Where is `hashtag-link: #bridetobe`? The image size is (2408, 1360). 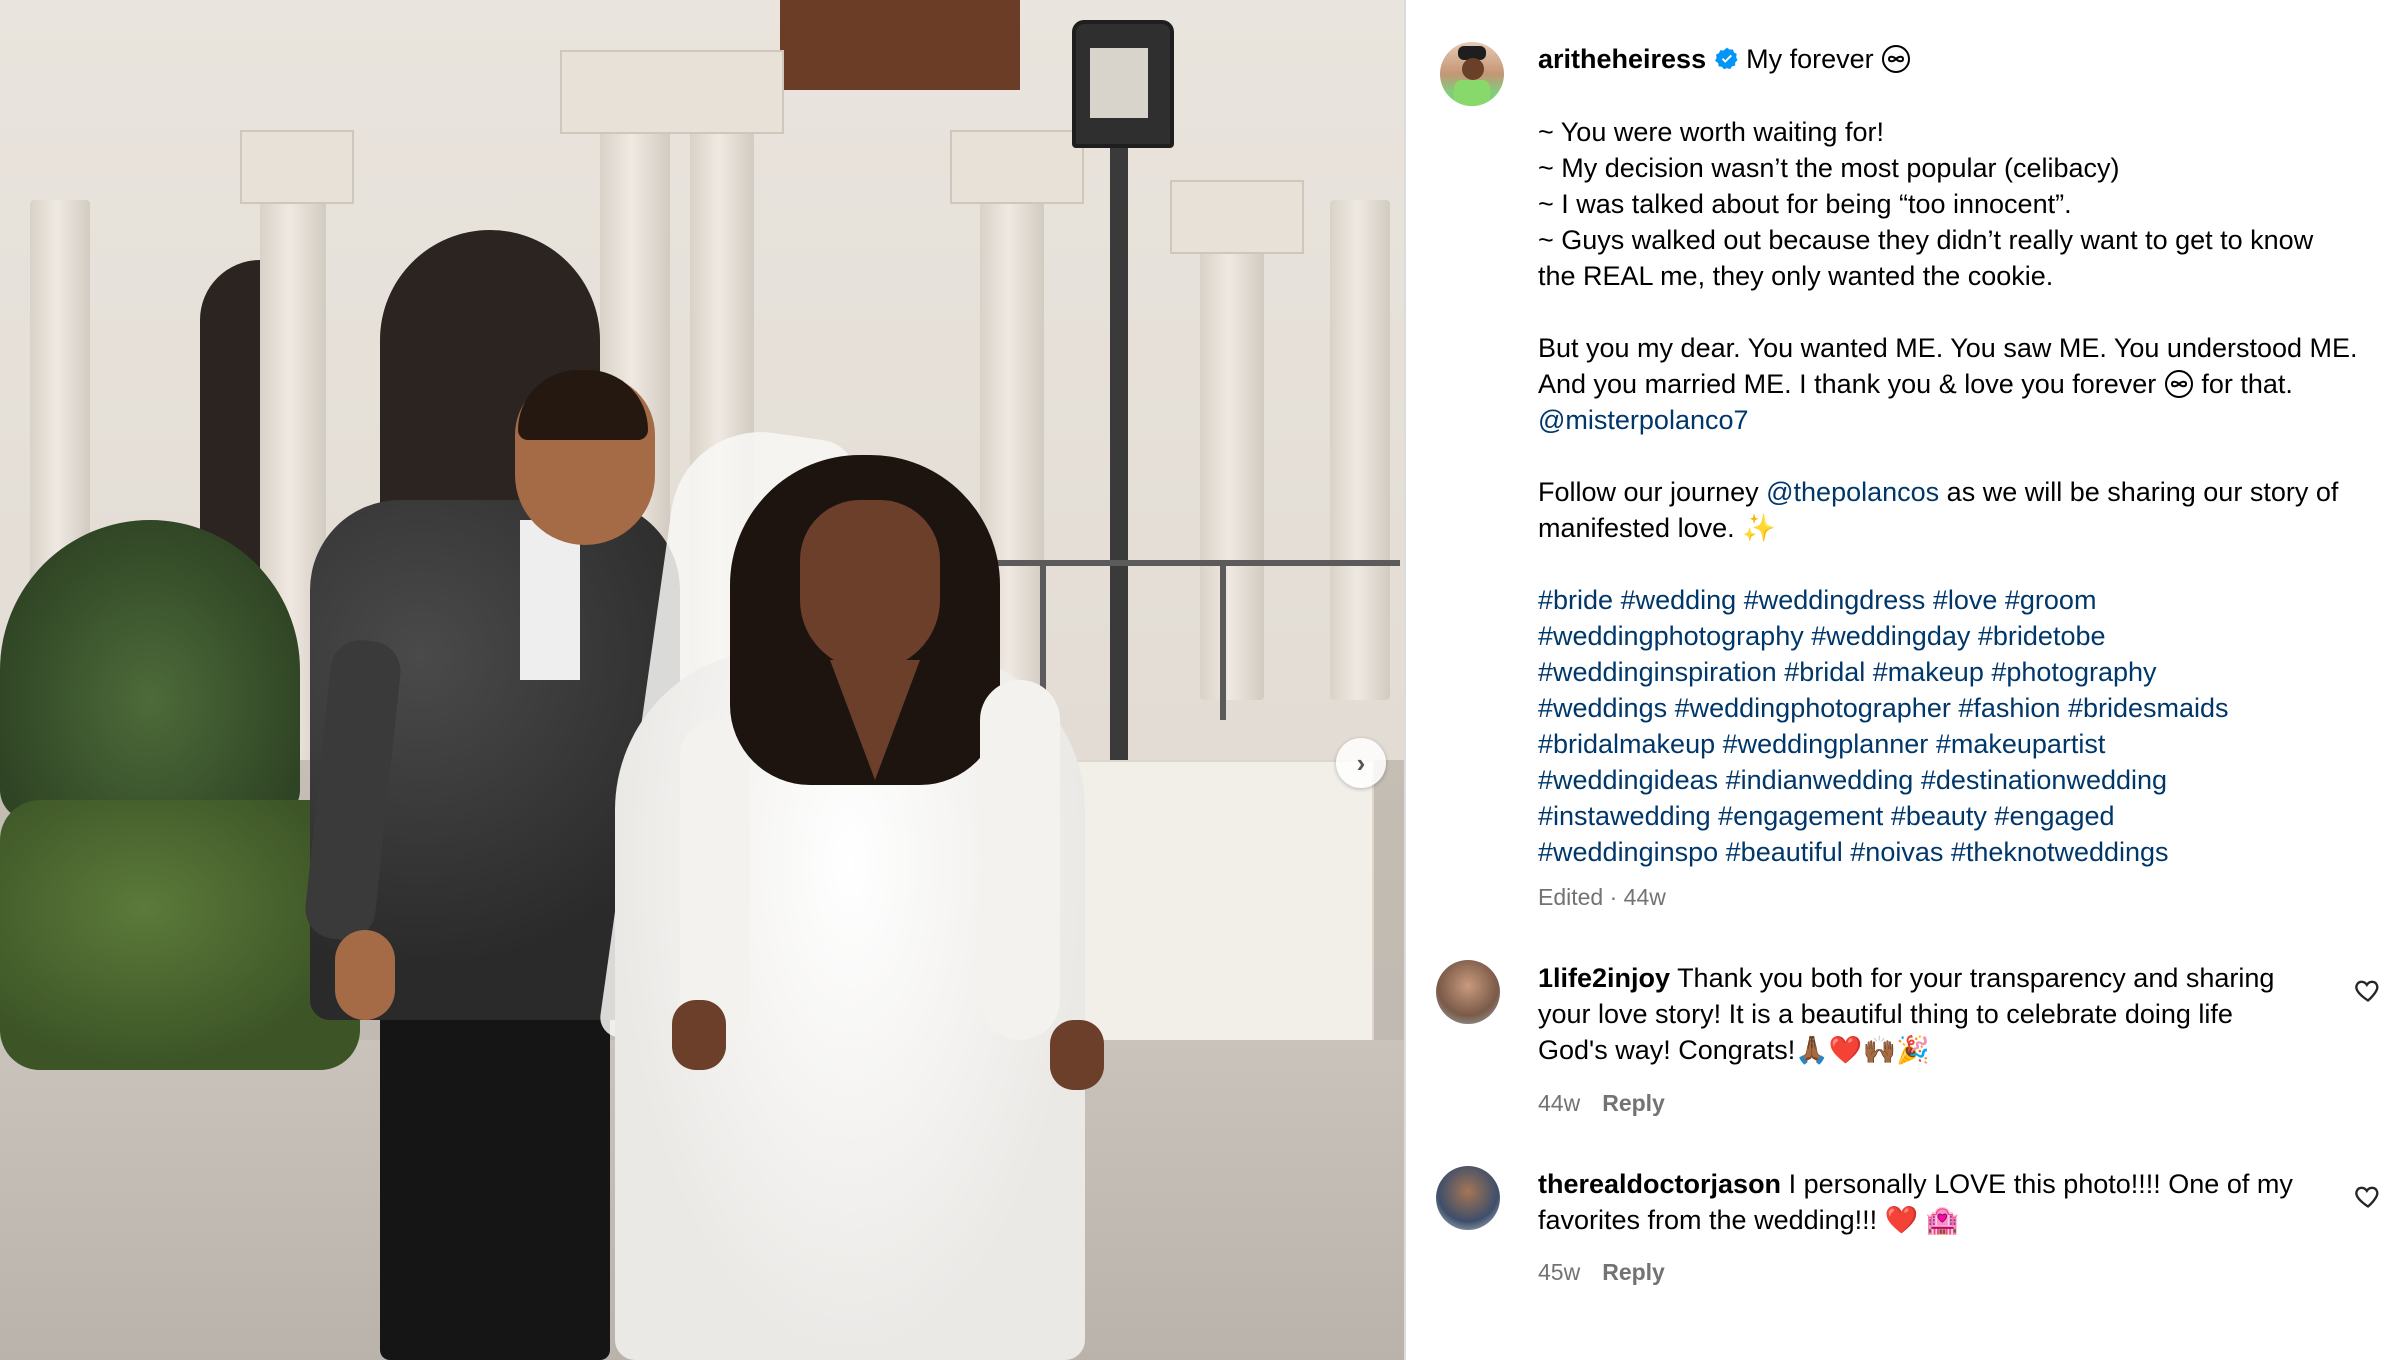 hashtag-link: #bridetobe is located at coordinates (2042, 636).